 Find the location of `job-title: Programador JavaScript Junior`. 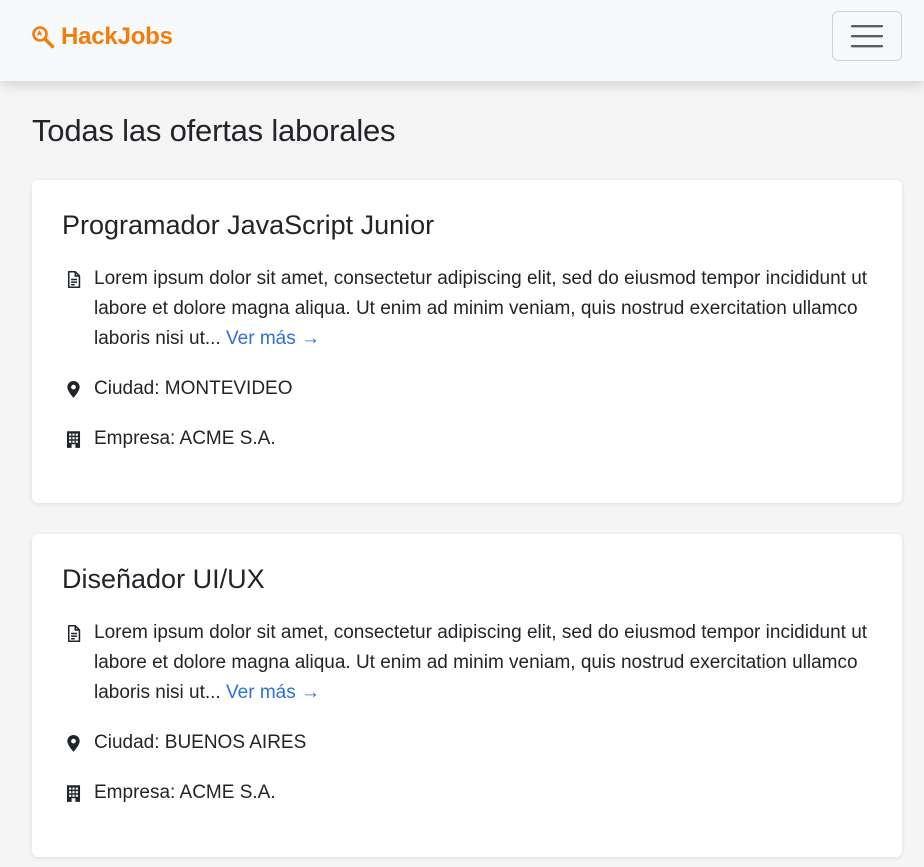

job-title: Programador JavaScript Junior is located at coordinates (248, 225).